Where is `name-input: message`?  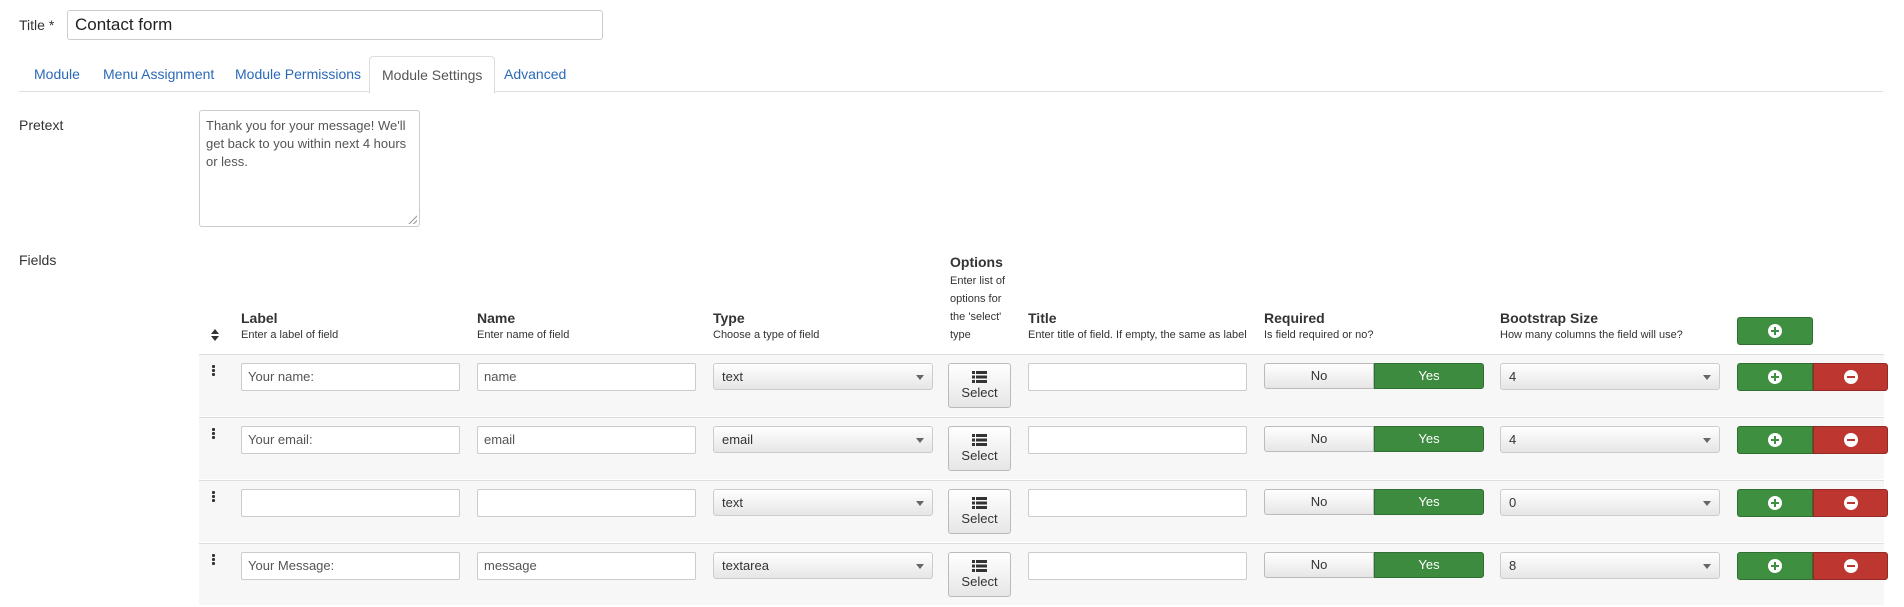 name-input: message is located at coordinates (586, 566).